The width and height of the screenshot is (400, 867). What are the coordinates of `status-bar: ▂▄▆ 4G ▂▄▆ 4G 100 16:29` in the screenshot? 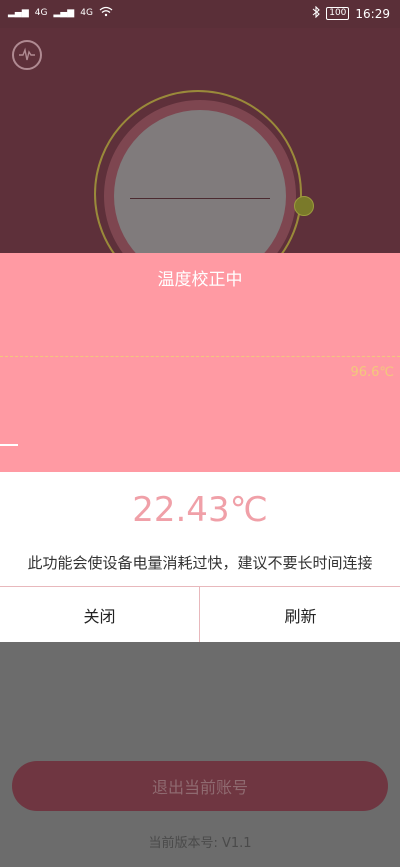 It's located at (200, 14).